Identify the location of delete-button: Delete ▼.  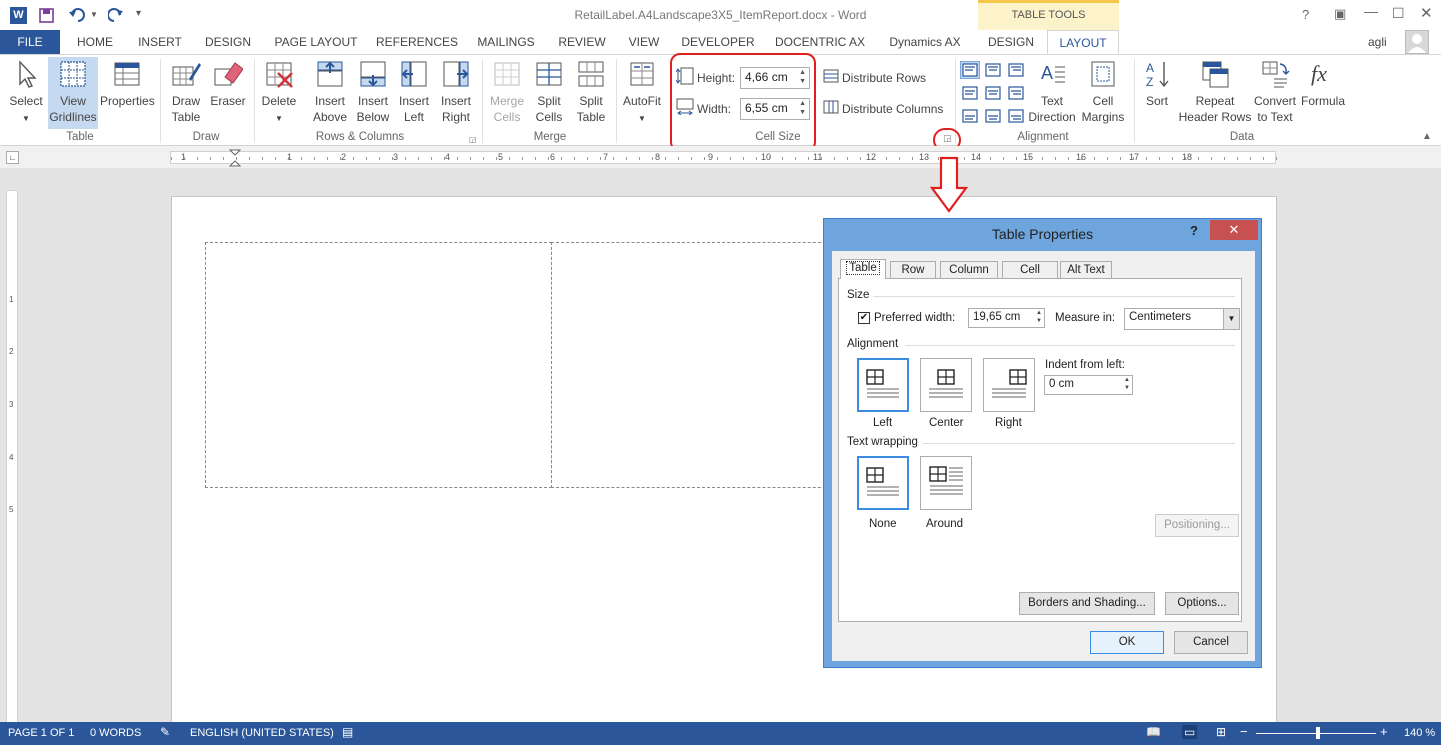
(279, 93).